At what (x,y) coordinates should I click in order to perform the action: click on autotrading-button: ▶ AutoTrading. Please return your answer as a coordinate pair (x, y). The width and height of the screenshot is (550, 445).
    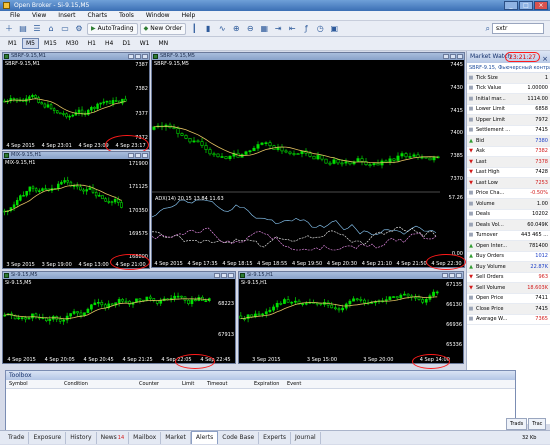
    Looking at the image, I should click on (112, 28).